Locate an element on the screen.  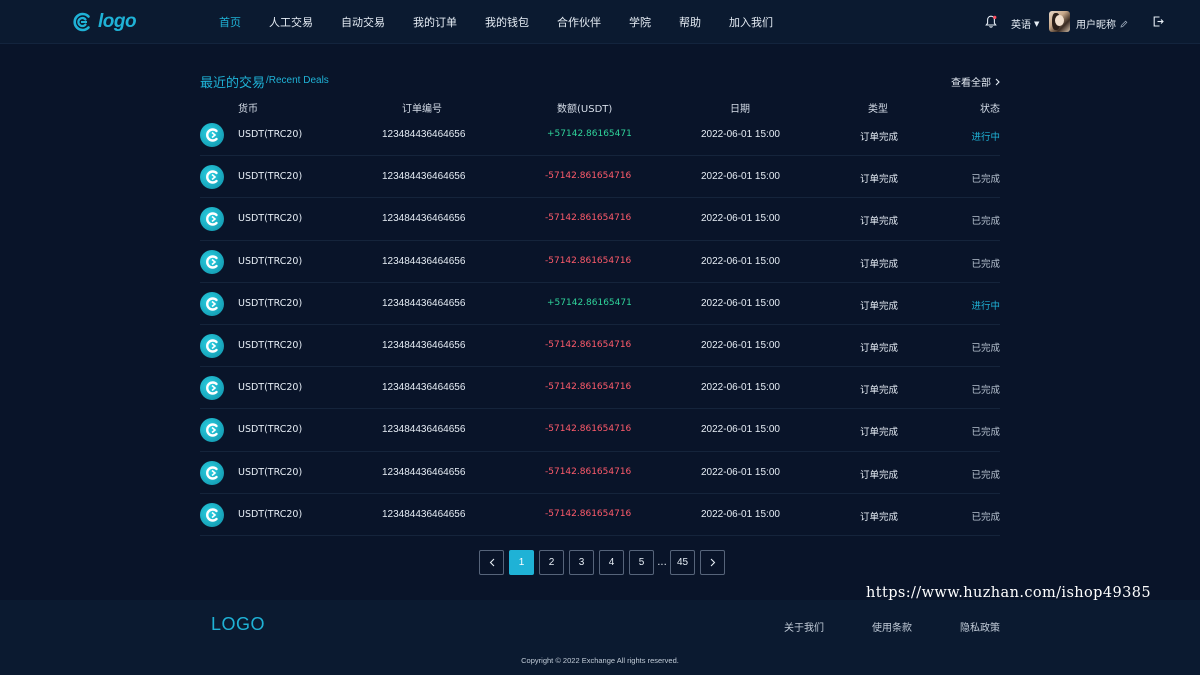
recent-deals-header: 最近的交易 /Recent Deals 查看全部 is located at coordinates (600, 81).